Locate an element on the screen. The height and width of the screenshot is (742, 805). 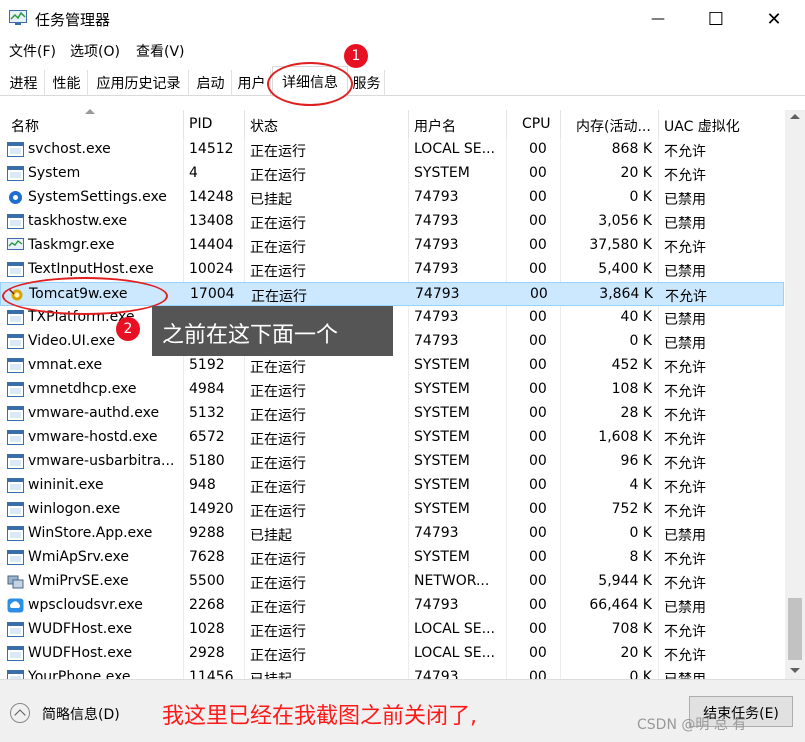
table-row: WmiApSrv.exe 7628 正在运行 SYSTEM 00 8 K 不允许 is located at coordinates (392, 558).